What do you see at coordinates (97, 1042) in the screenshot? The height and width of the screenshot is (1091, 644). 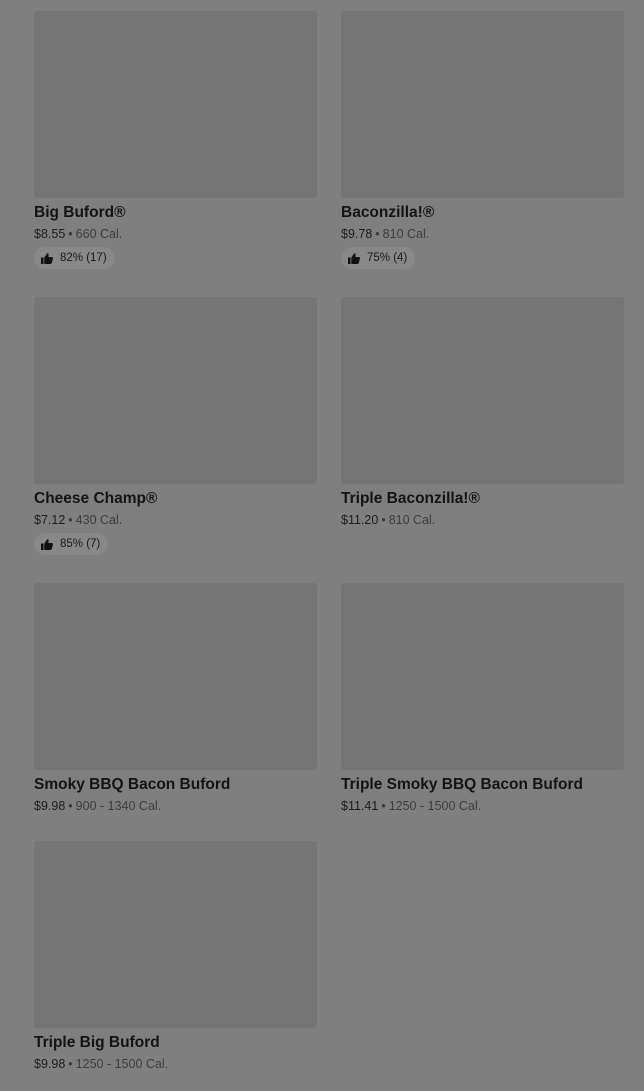 I see `menu-item-name: Triple Big Buford` at bounding box center [97, 1042].